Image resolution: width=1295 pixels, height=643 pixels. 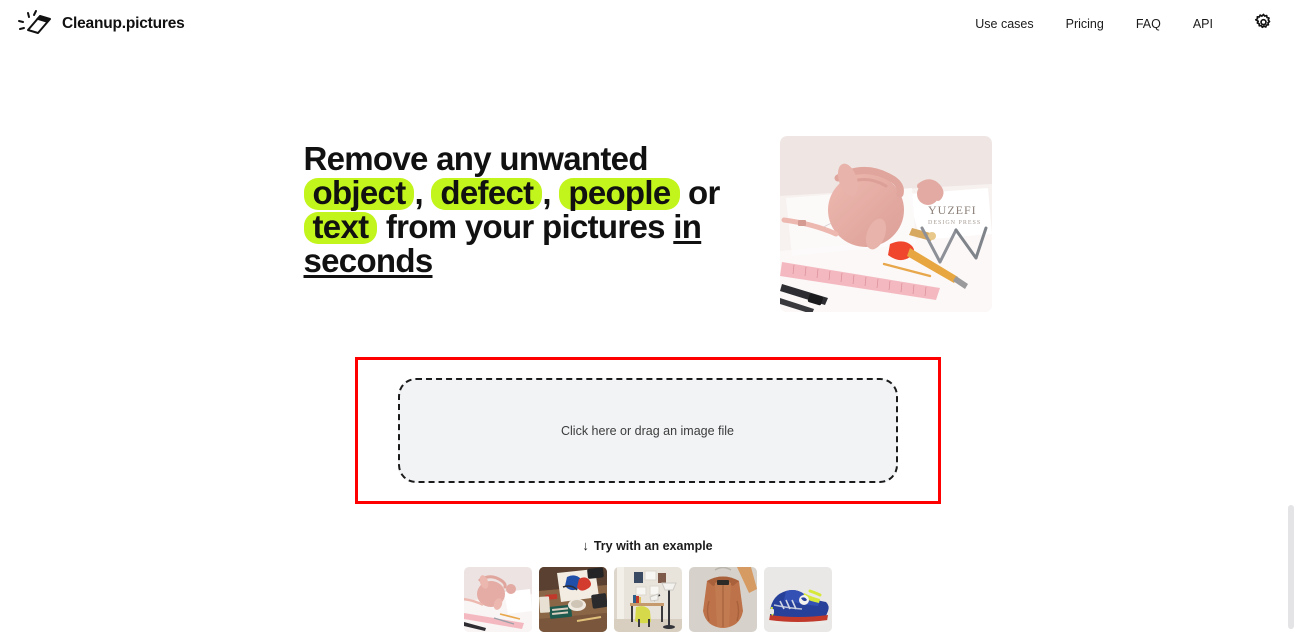 I want to click on gear-icon, so click(x=1263, y=24).